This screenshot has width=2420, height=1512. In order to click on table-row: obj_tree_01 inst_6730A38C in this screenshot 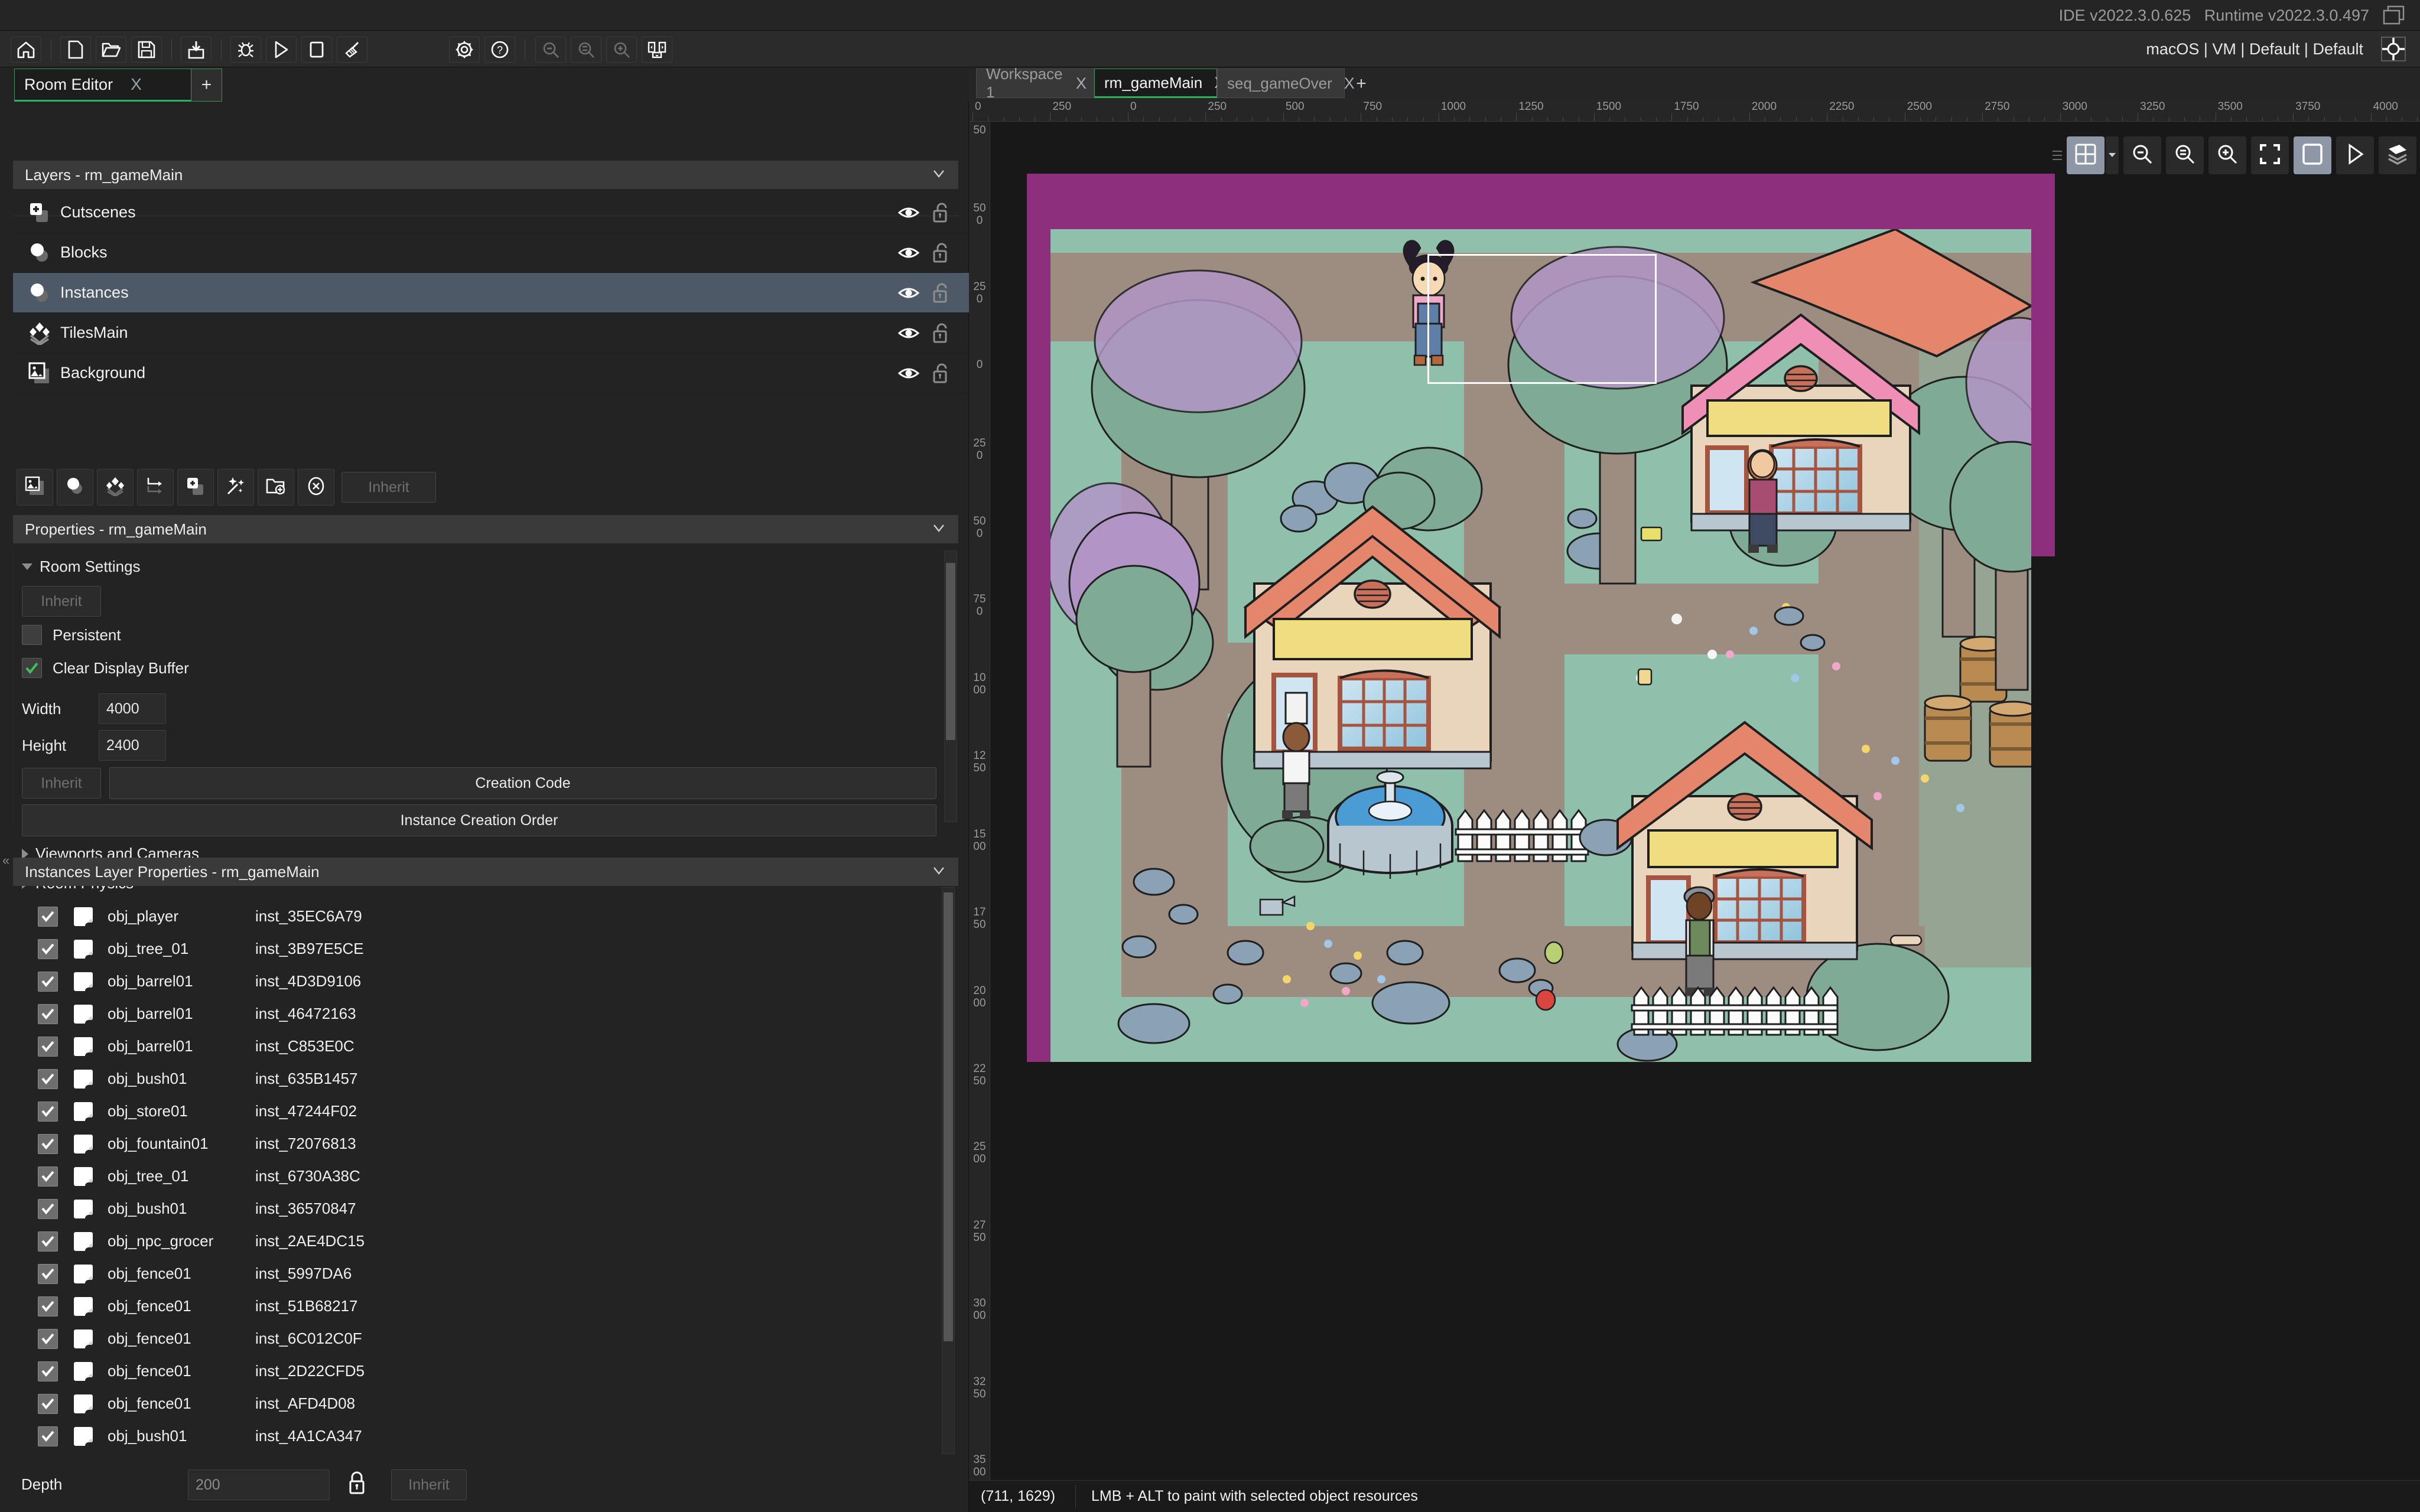, I will do `click(477, 1176)`.